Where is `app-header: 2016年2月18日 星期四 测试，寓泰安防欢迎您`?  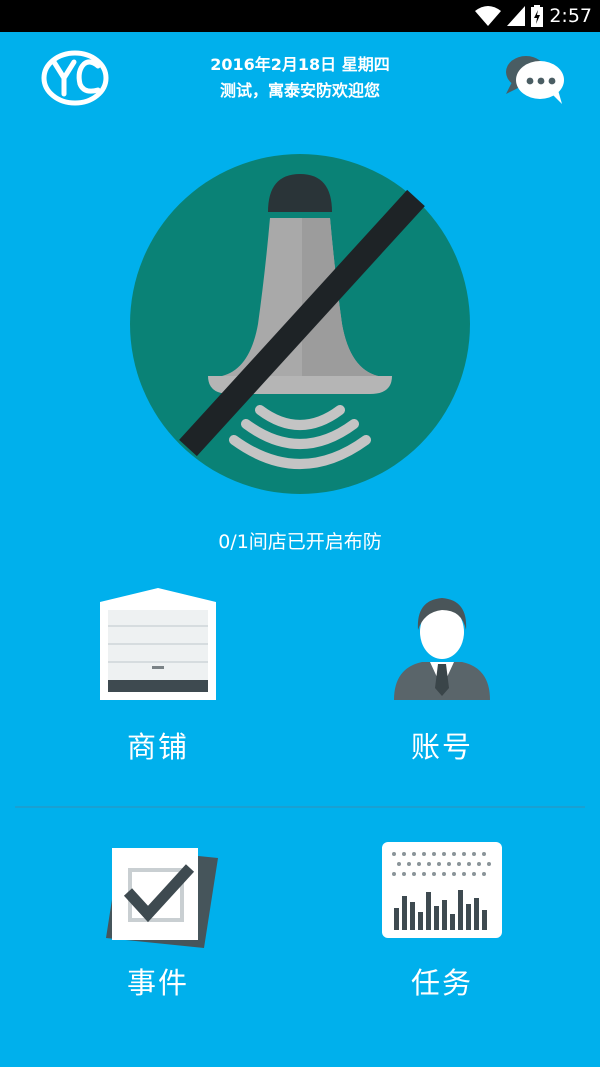
app-header: 2016年2月18日 星期四 测试，寓泰安防欢迎您 is located at coordinates (300, 82).